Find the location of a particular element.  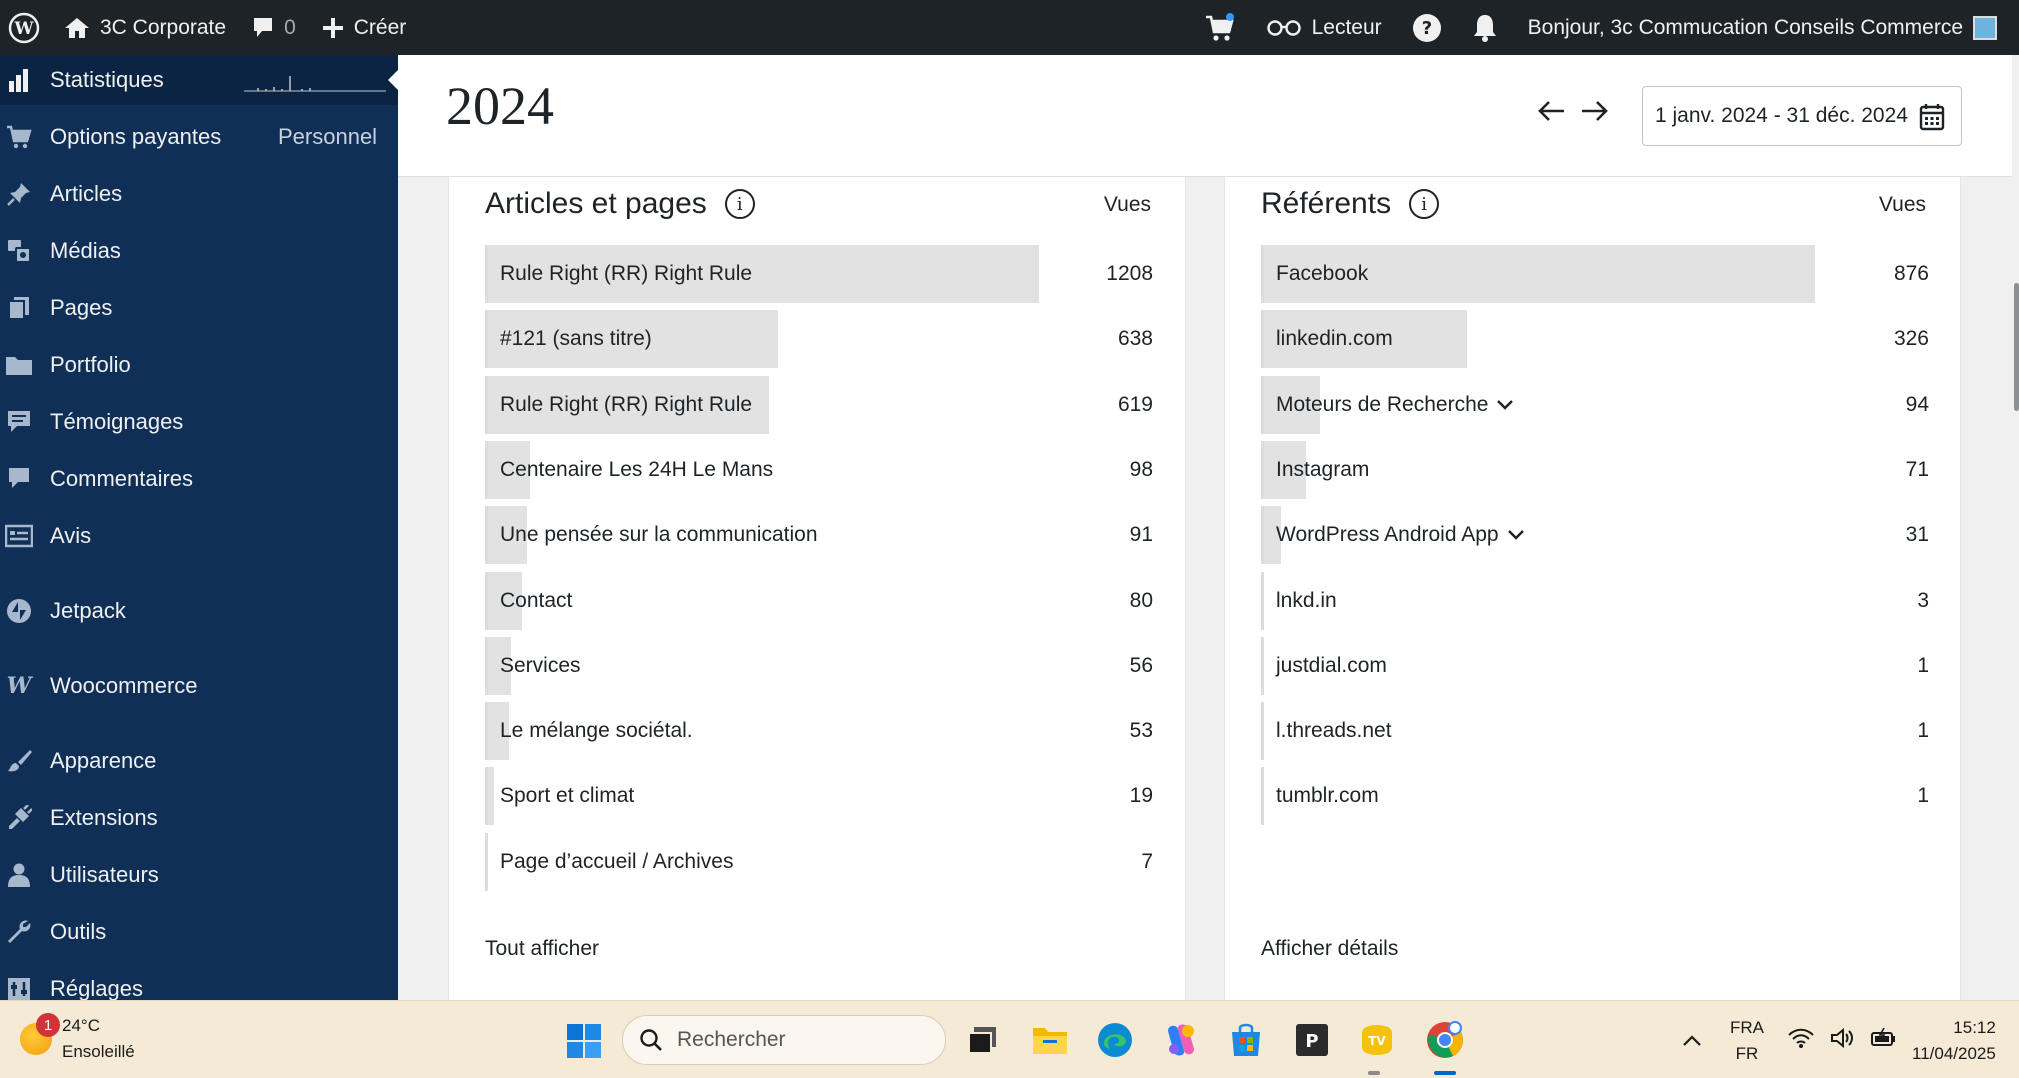

sidebar-item-label: Woocommerce is located at coordinates (124, 685).